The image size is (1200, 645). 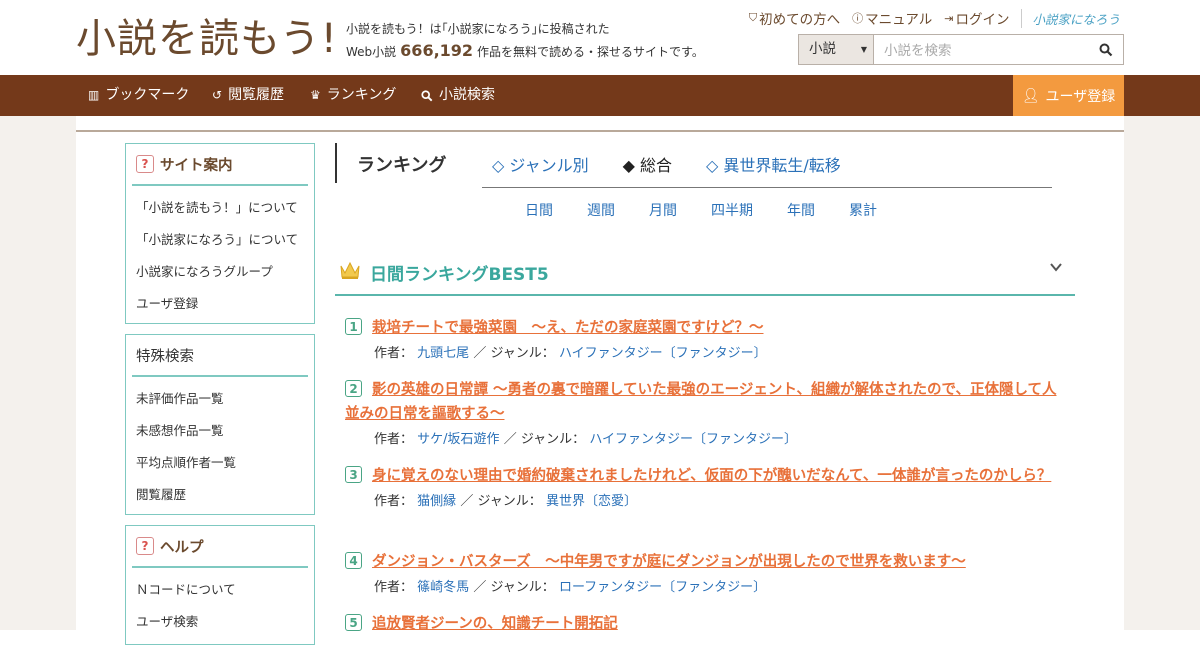 I want to click on page-background-left, so click(x=38, y=373).